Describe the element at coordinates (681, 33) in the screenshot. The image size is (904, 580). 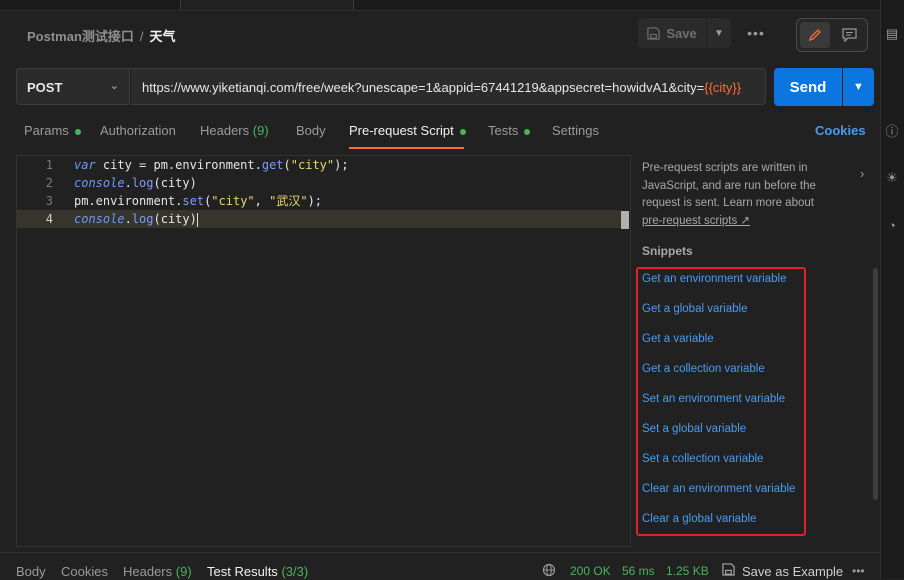
I see `save-label: Save` at that location.